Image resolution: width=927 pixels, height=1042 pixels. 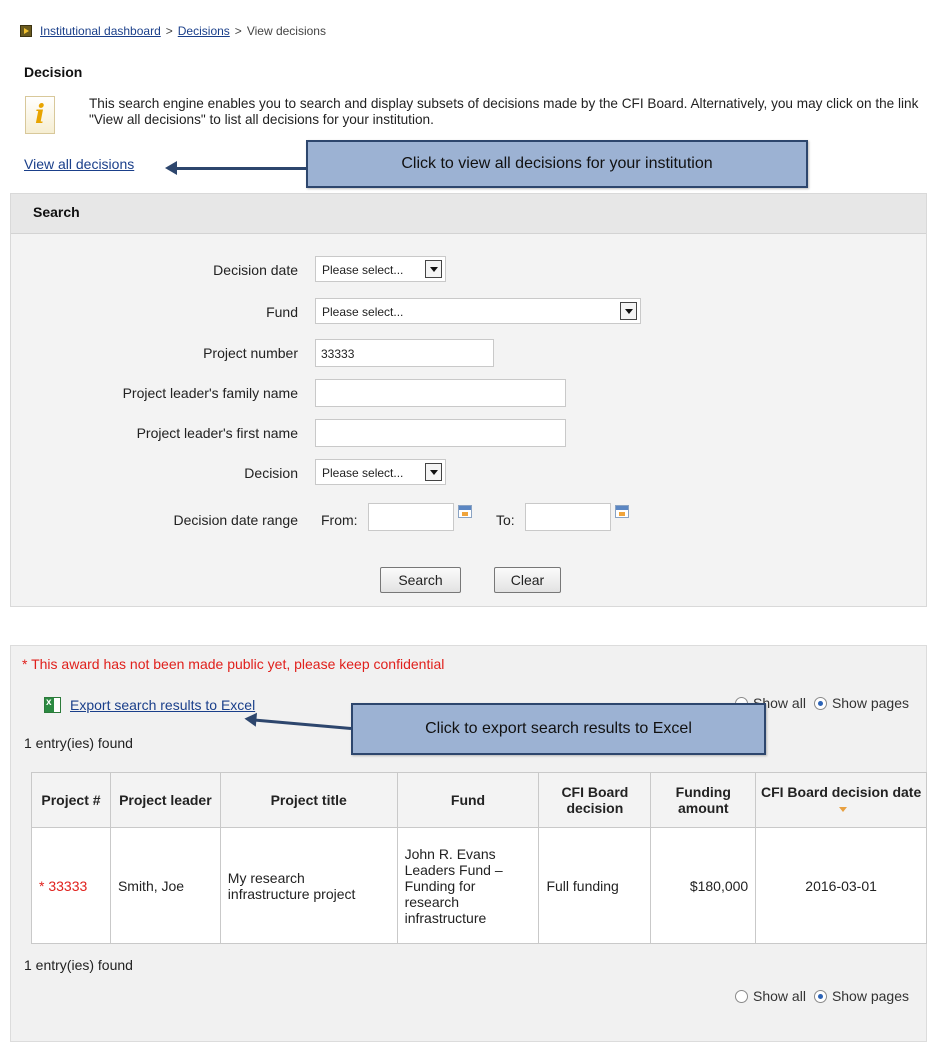 I want to click on decision-date-header-label: CFI Board decision date, so click(x=841, y=792).